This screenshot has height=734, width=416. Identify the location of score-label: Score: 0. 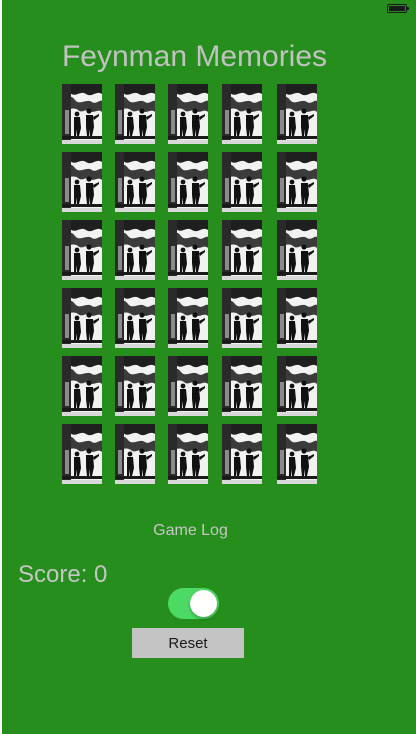
(63, 574).